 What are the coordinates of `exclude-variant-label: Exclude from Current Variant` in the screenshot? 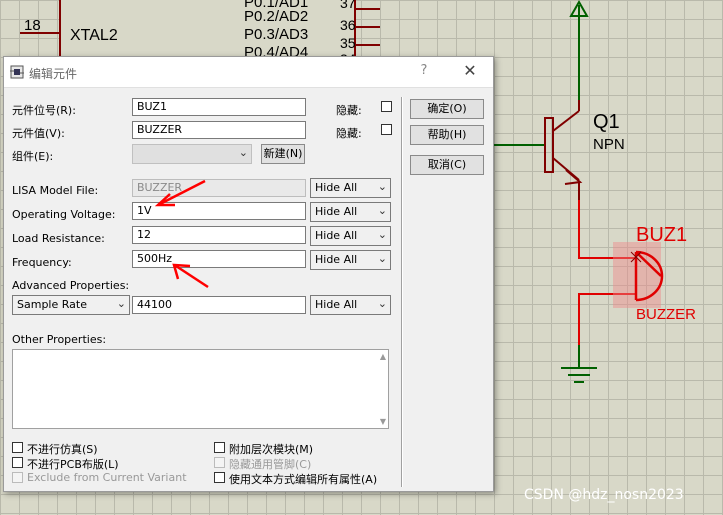 It's located at (107, 477).